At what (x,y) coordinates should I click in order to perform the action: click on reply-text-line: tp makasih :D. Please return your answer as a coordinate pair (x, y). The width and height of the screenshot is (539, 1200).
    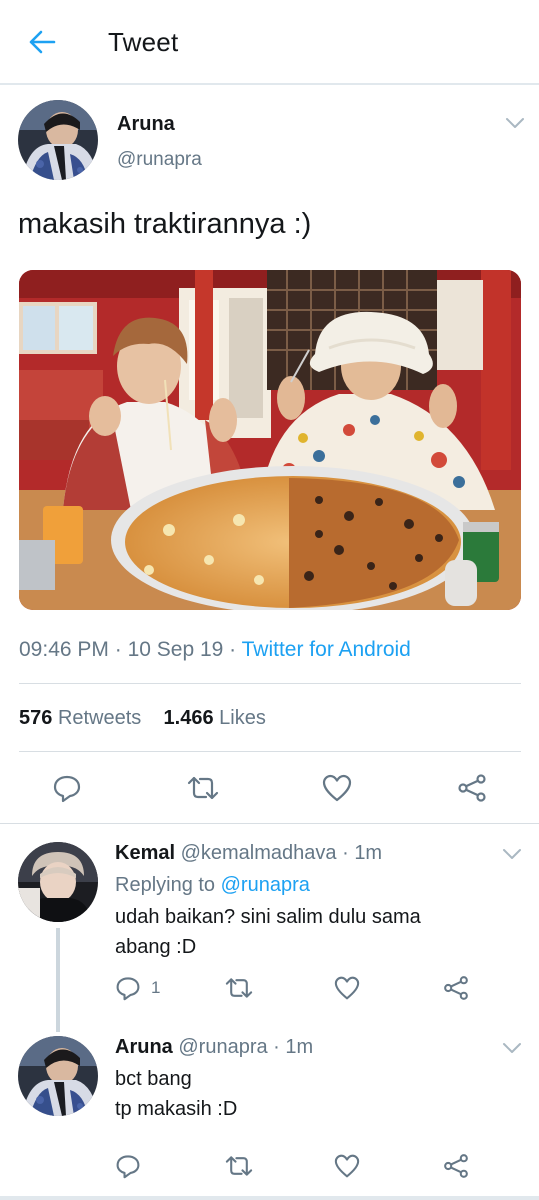
    Looking at the image, I should click on (176, 1109).